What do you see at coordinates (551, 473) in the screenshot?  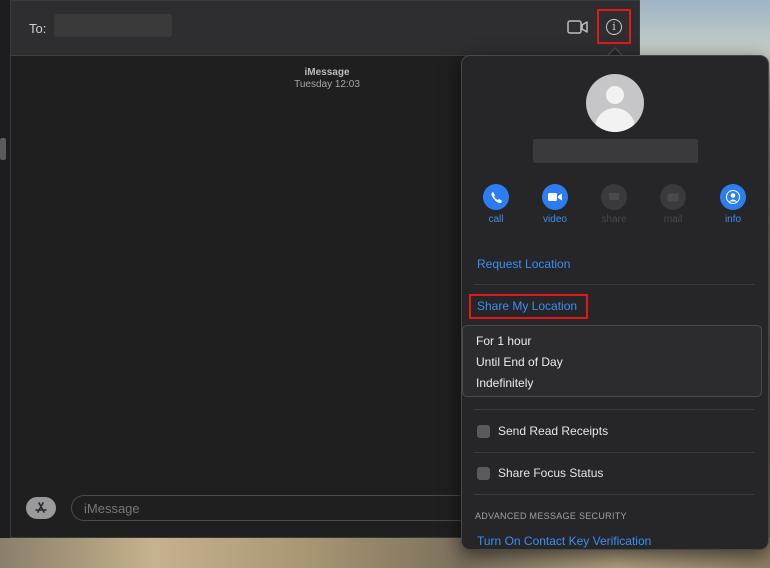 I see `share-focus-status-label: Share Focus Status` at bounding box center [551, 473].